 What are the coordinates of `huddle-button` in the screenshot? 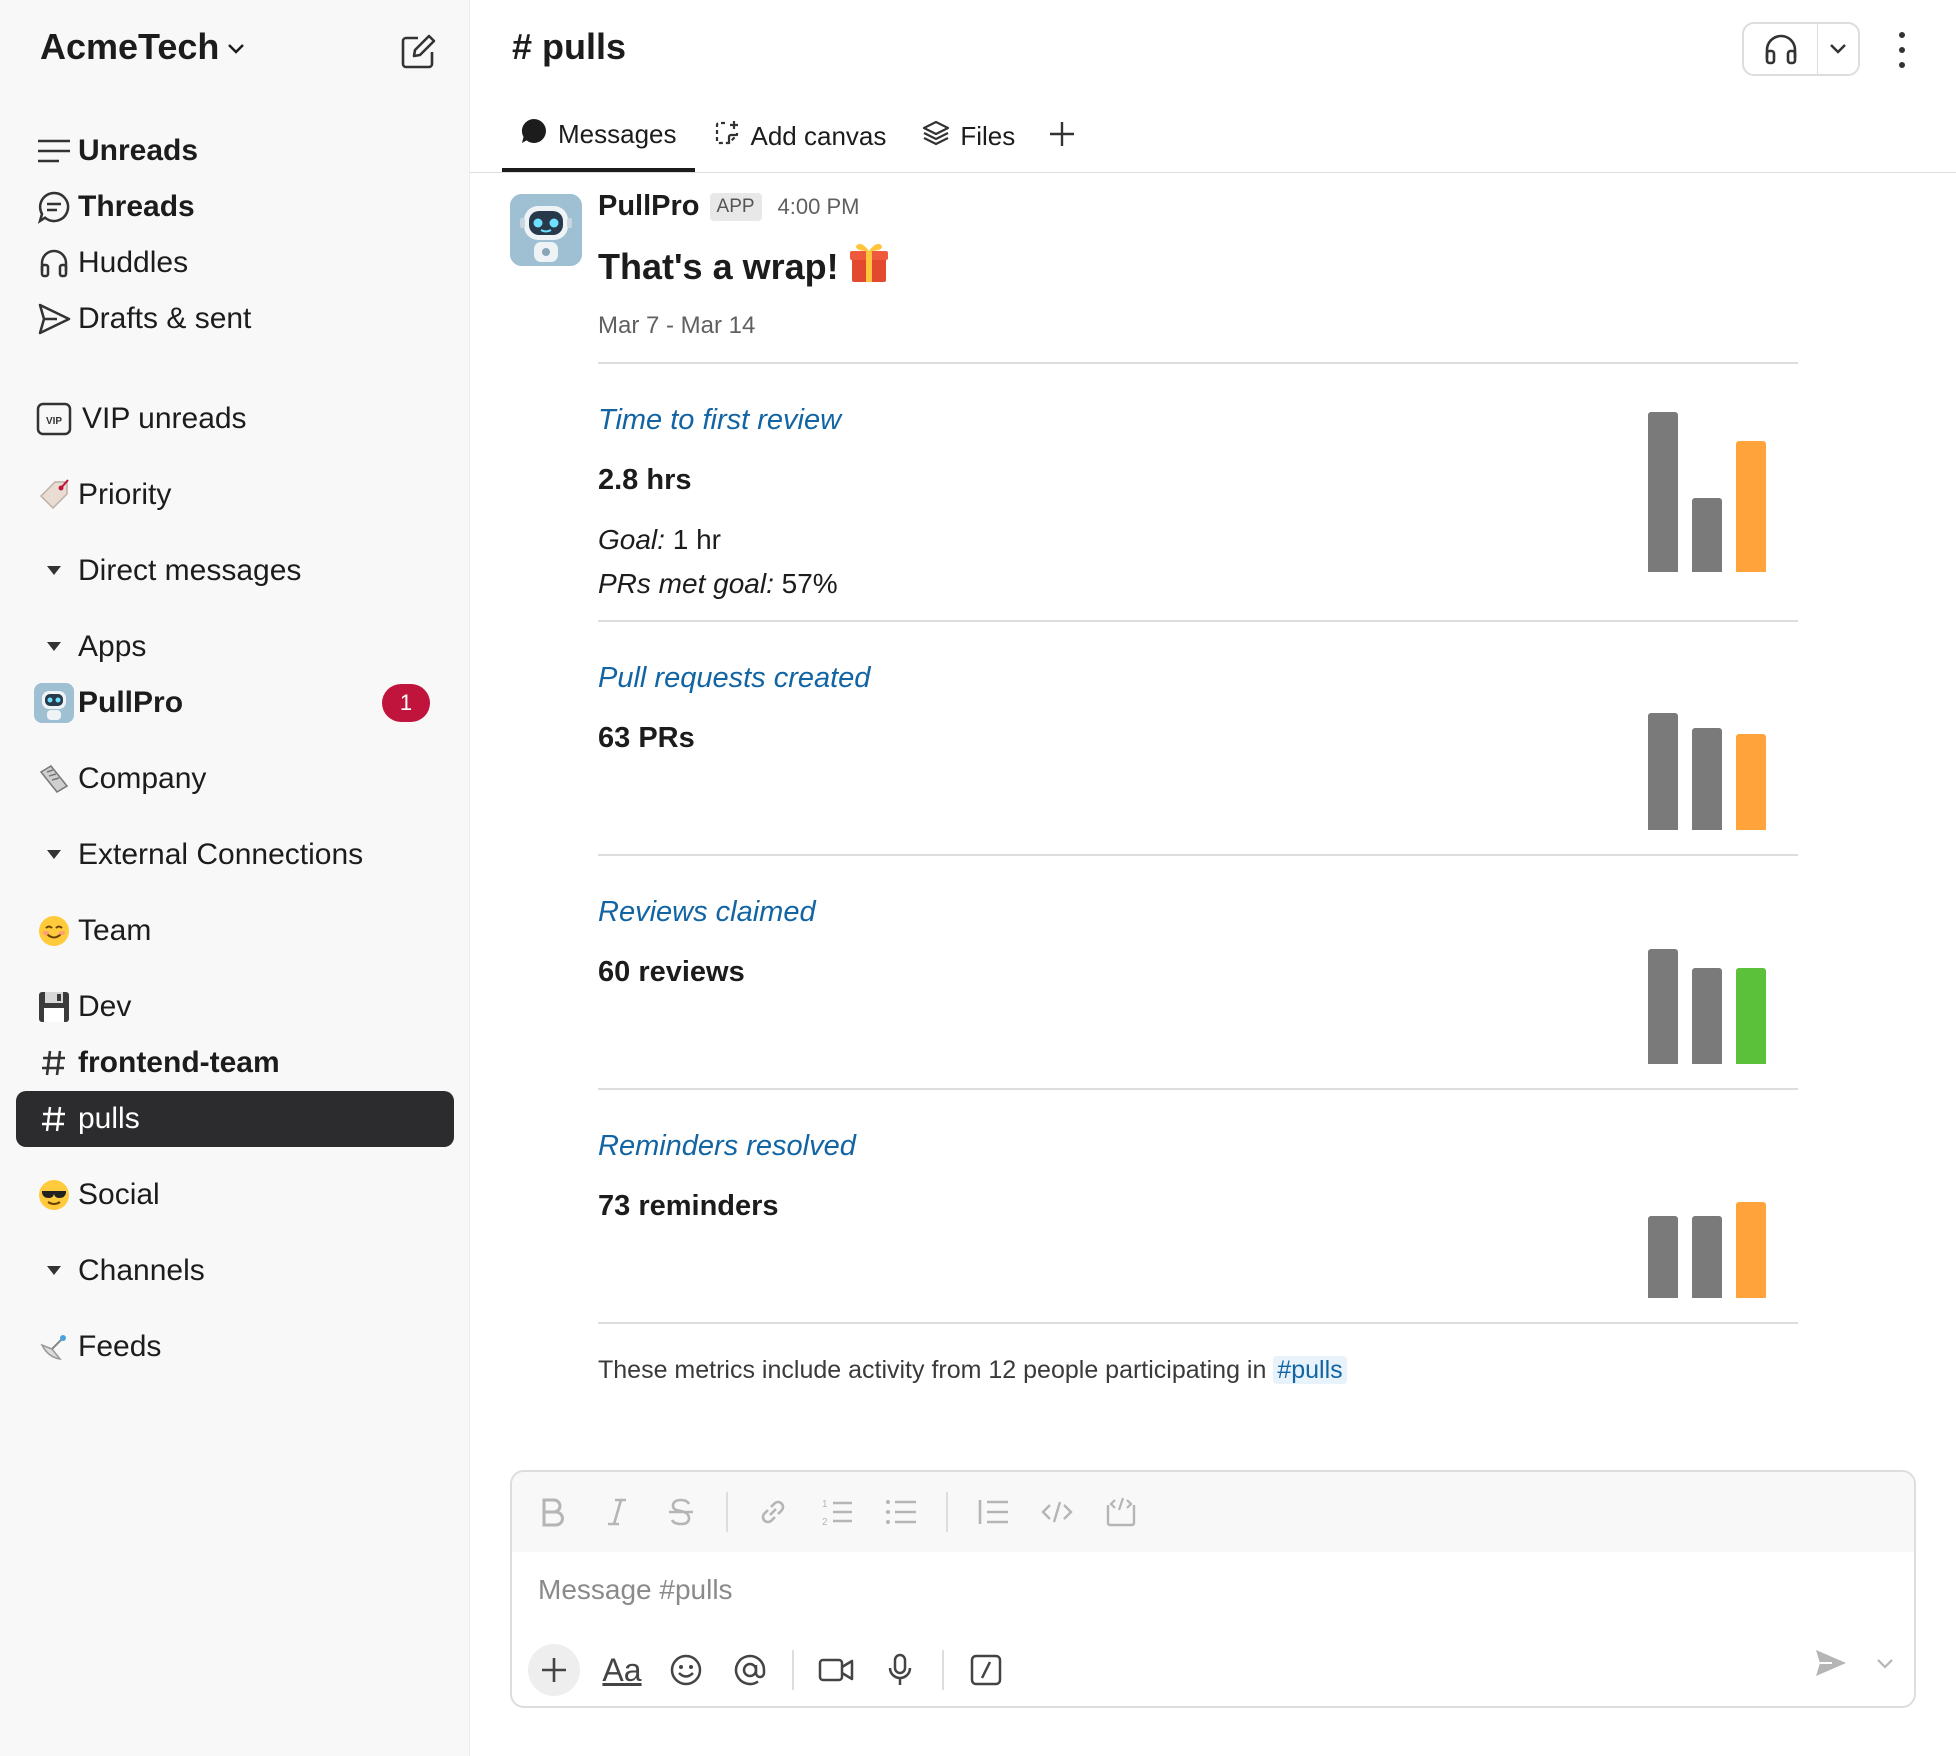 It's located at (1801, 49).